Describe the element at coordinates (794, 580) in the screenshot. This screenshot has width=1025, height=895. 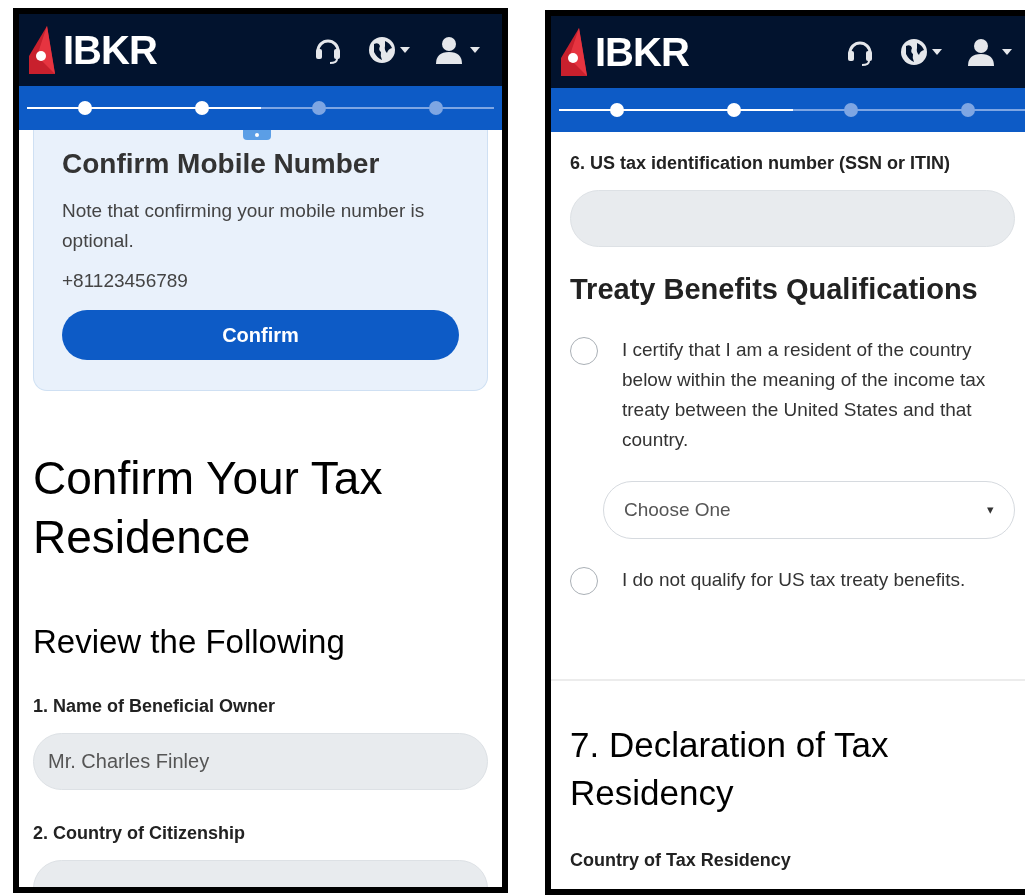
I see `radio-label: I do not qualify for US tax treaty benefits.` at that location.